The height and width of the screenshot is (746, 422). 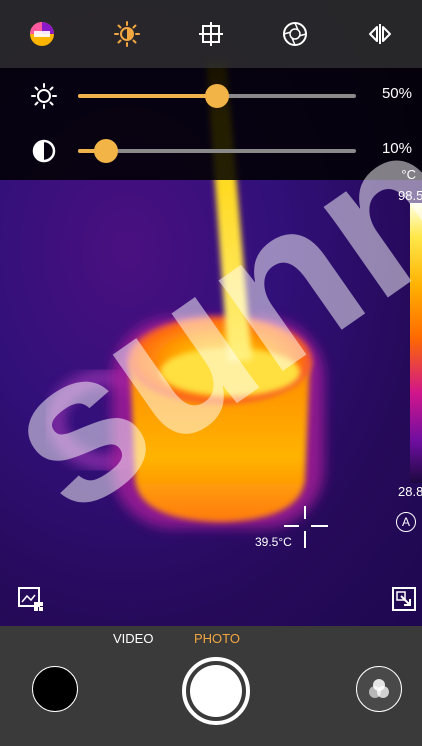 What do you see at coordinates (44, 96) in the screenshot?
I see `brightness-icon` at bounding box center [44, 96].